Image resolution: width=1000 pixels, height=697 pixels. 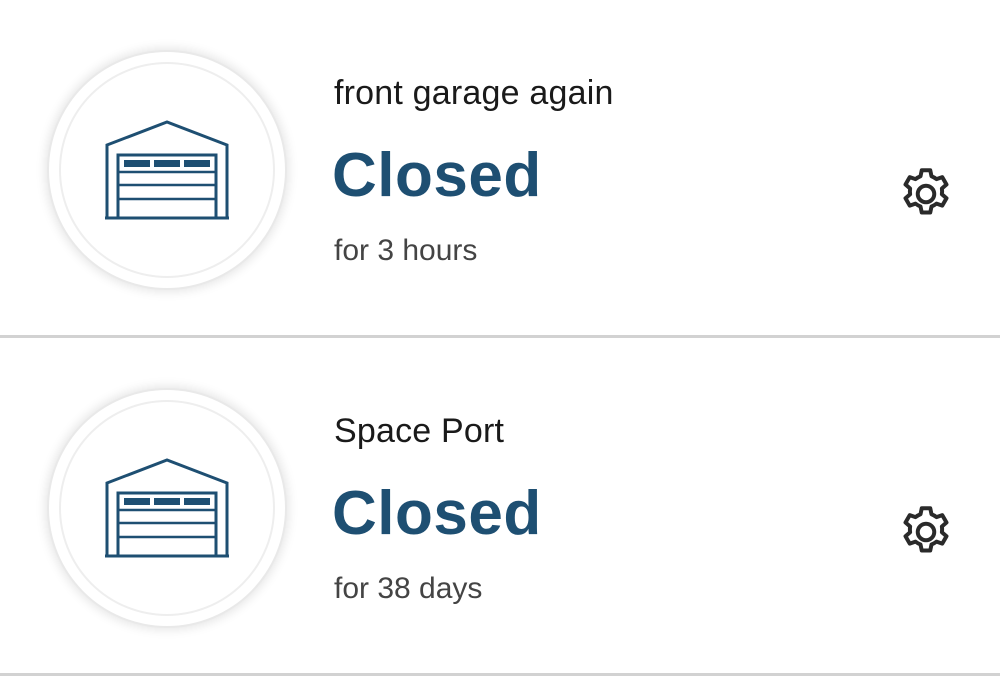 I want to click on status-duration: for 38 days, so click(x=408, y=588).